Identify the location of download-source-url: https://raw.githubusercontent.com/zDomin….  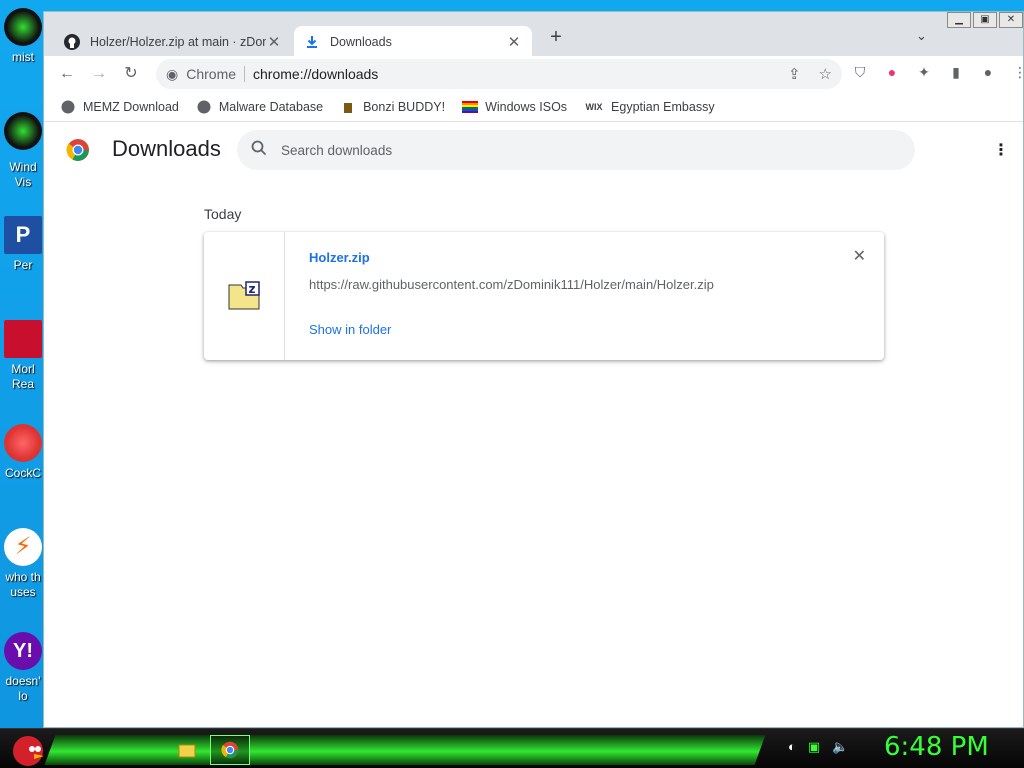
(584, 284).